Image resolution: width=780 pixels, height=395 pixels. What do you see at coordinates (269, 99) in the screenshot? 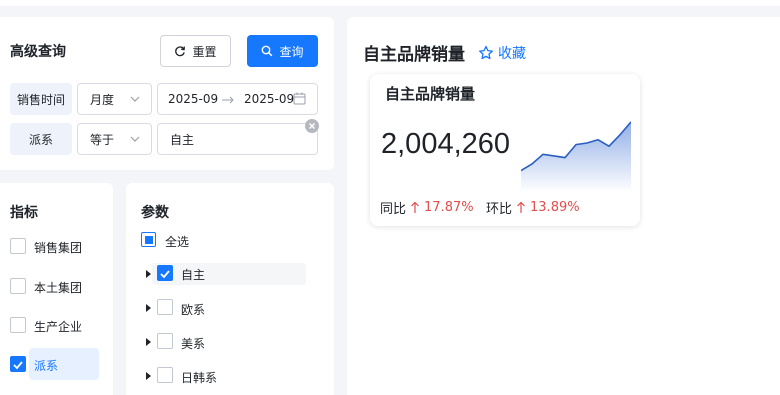
I see `range-end: 2025-09` at bounding box center [269, 99].